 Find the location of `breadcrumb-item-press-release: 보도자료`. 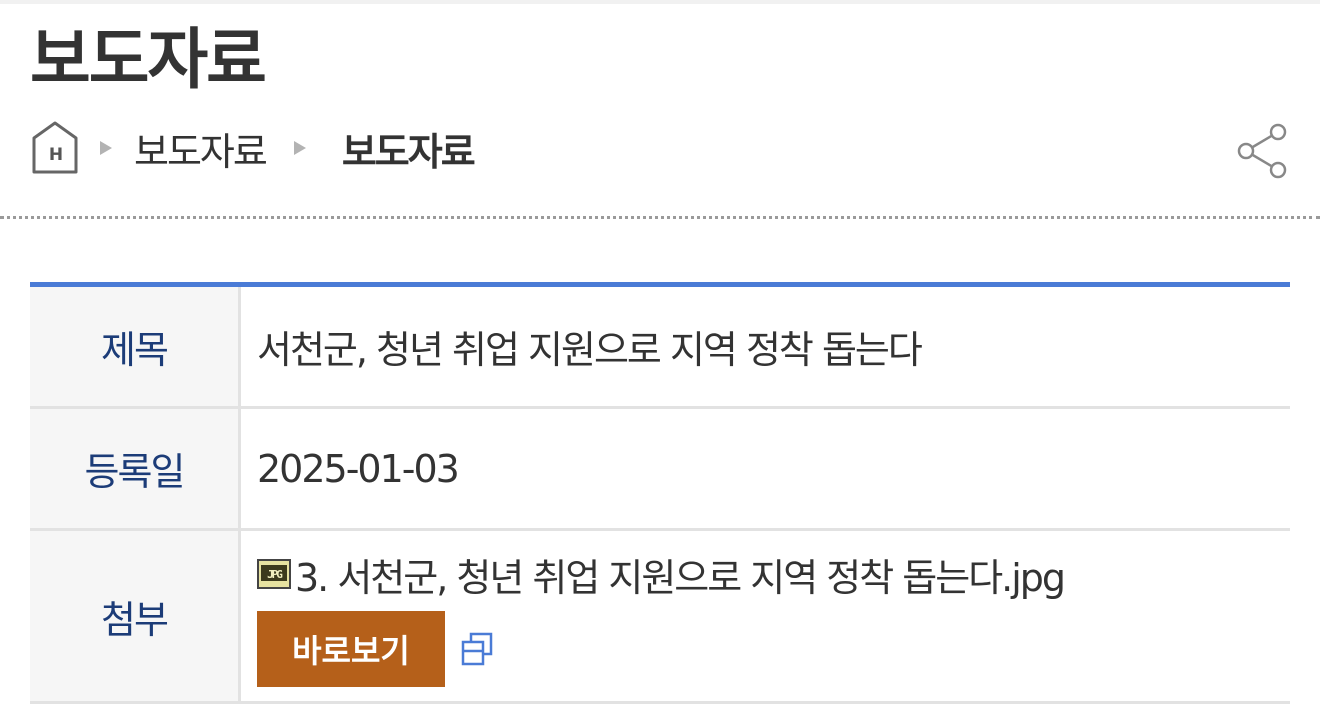

breadcrumb-item-press-release: 보도자료 is located at coordinates (201, 148).